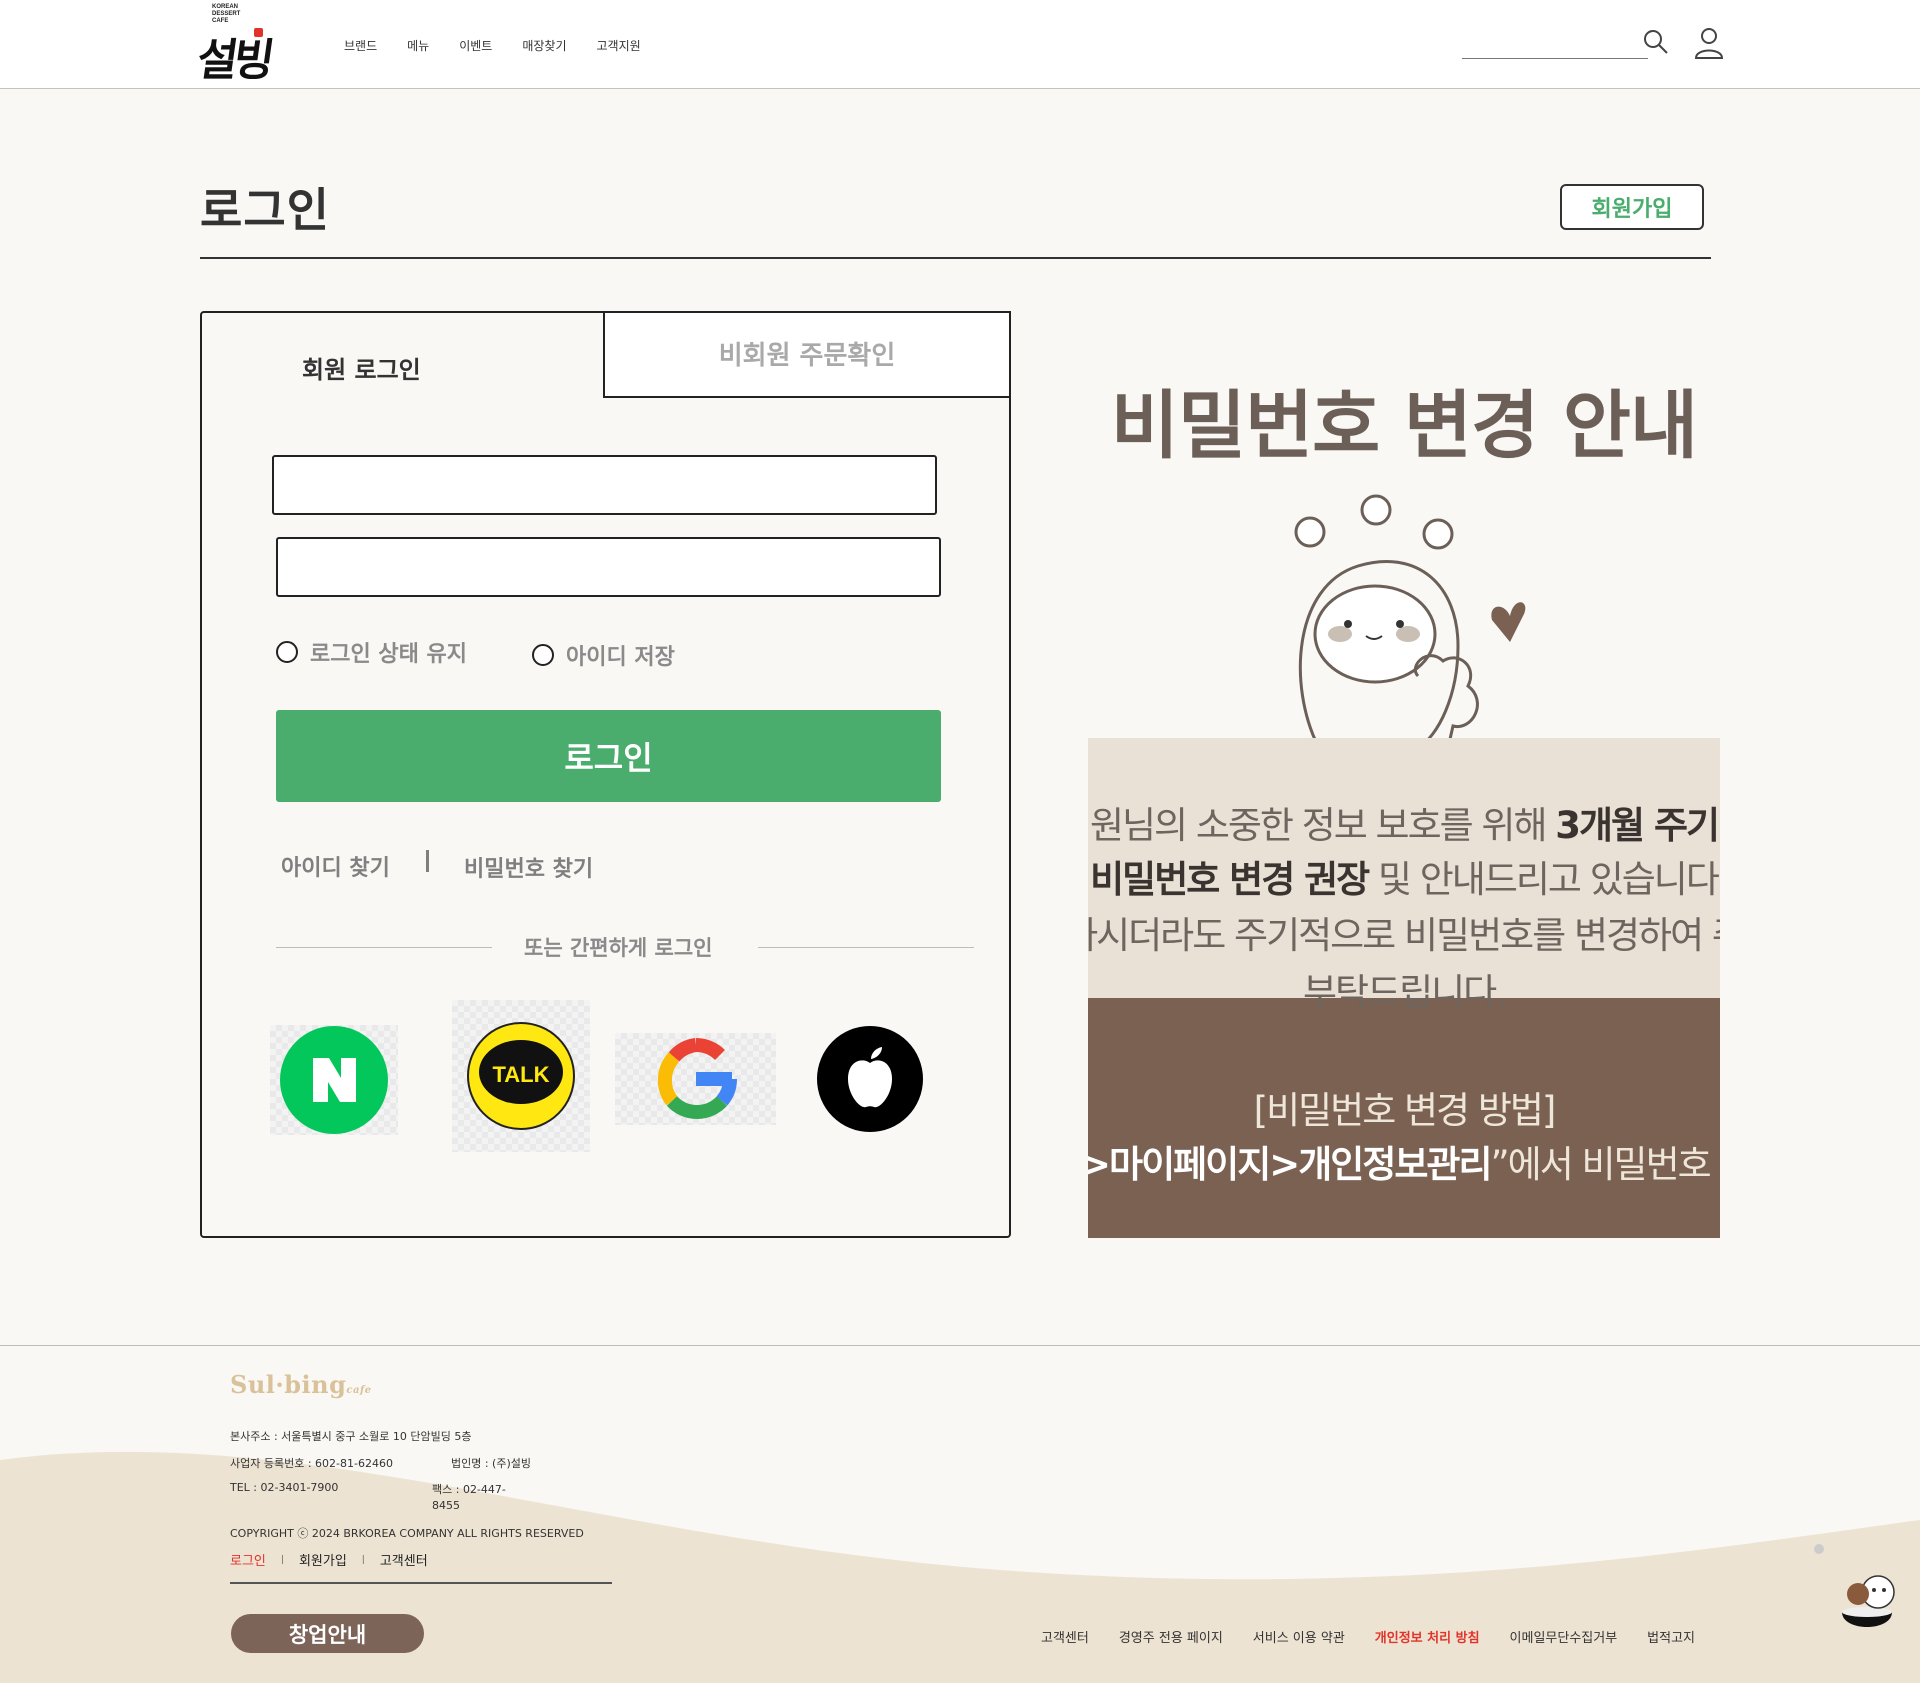 Image resolution: width=1920 pixels, height=1683 pixels. What do you see at coordinates (446, 1505) in the screenshot?
I see `footer-fax-2: 8455` at bounding box center [446, 1505].